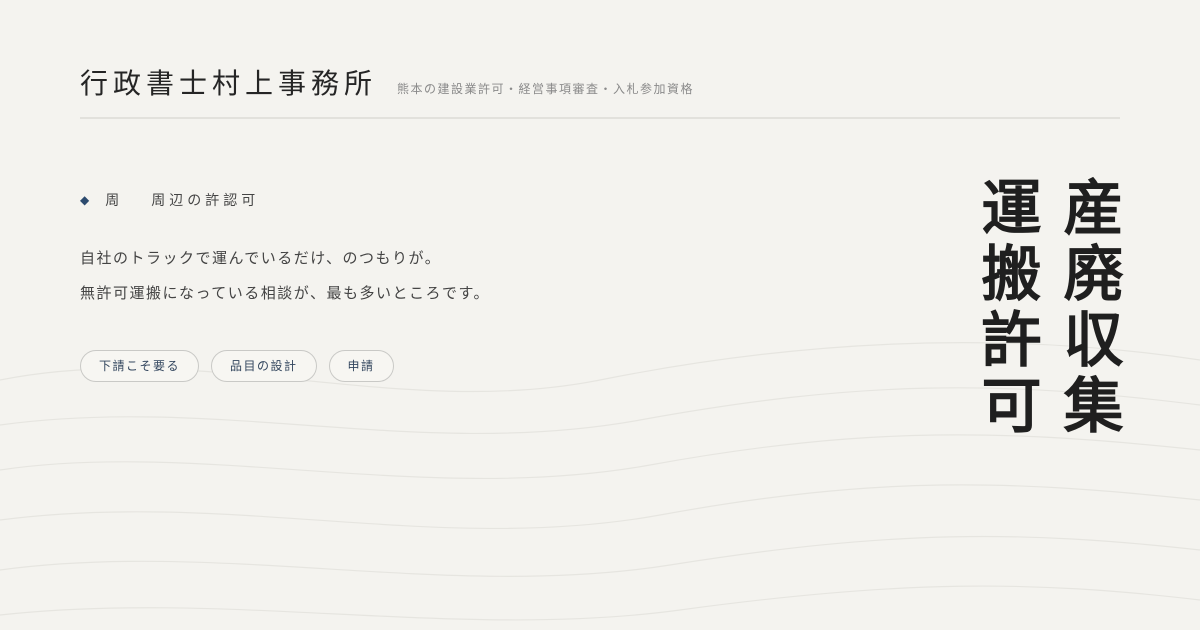 This screenshot has height=630, width=1200. I want to click on site-header: 行政書士村上事務所 熊本の建設業許可・経営事項審査・入札参加資格, so click(600, 82).